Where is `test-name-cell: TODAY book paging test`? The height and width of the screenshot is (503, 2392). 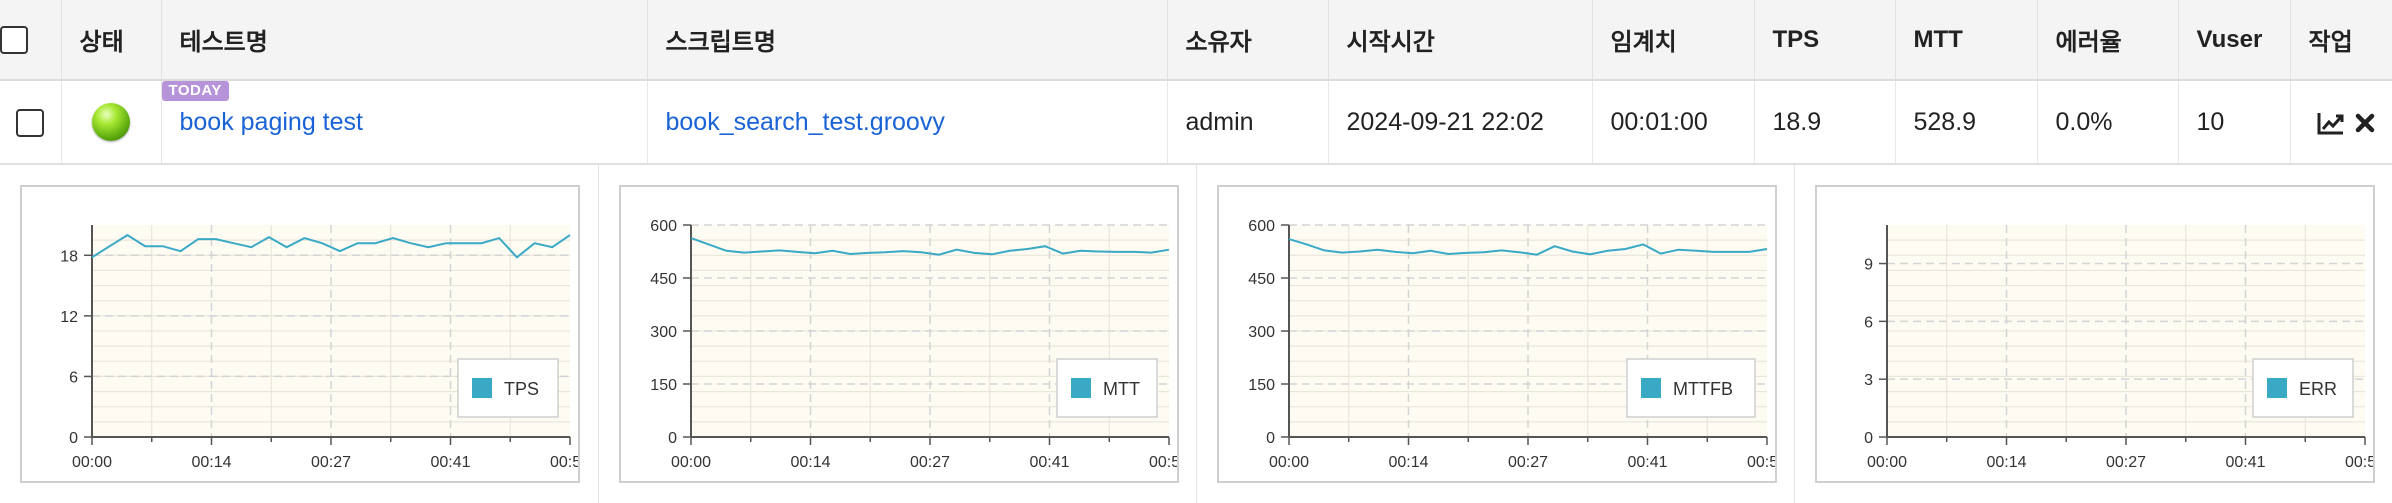
test-name-cell: TODAY book paging test is located at coordinates (404, 122).